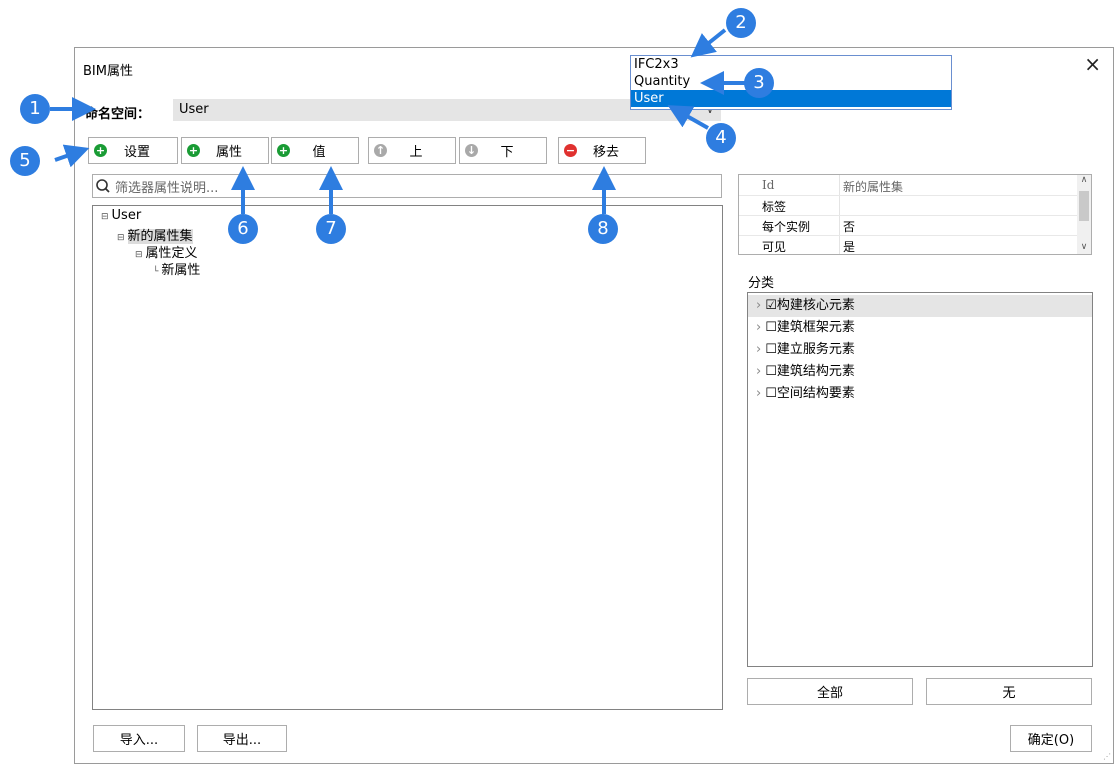 The width and height of the screenshot is (1119, 769). Describe the element at coordinates (759, 83) in the screenshot. I see `callout-badge-3: 3` at that location.